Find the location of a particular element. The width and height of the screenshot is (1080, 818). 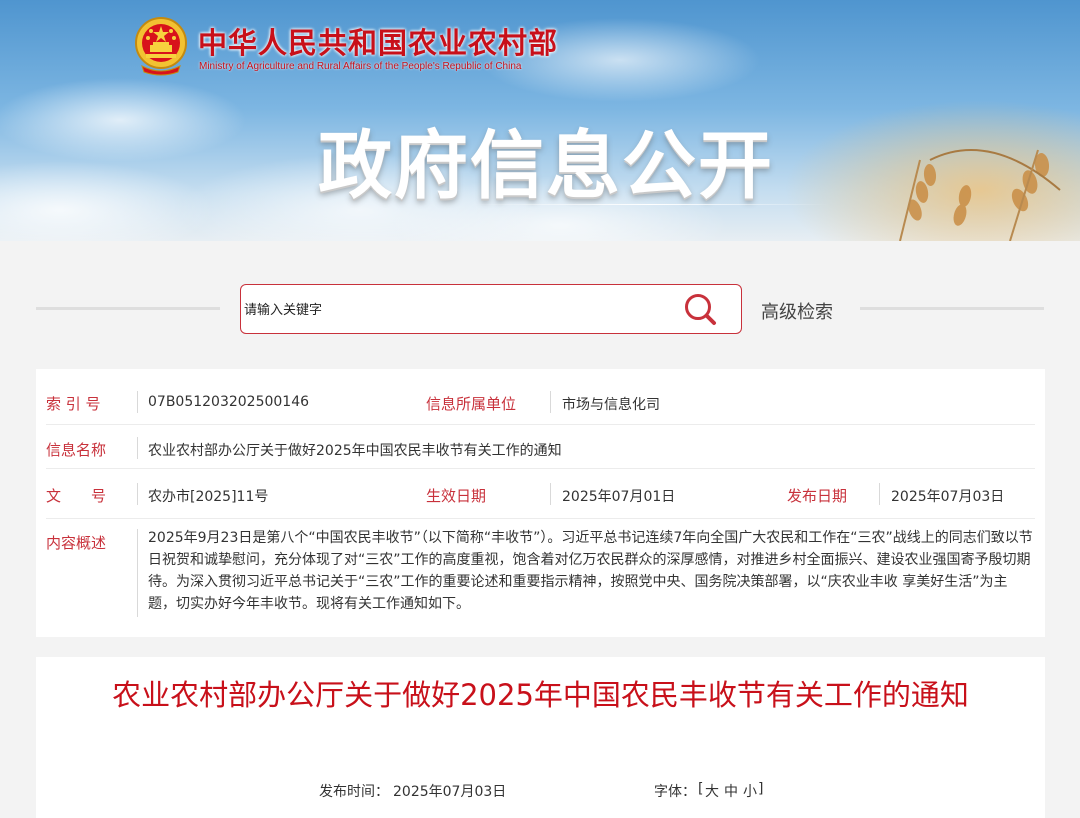

doc-number-label: 文 号 is located at coordinates (76, 496).